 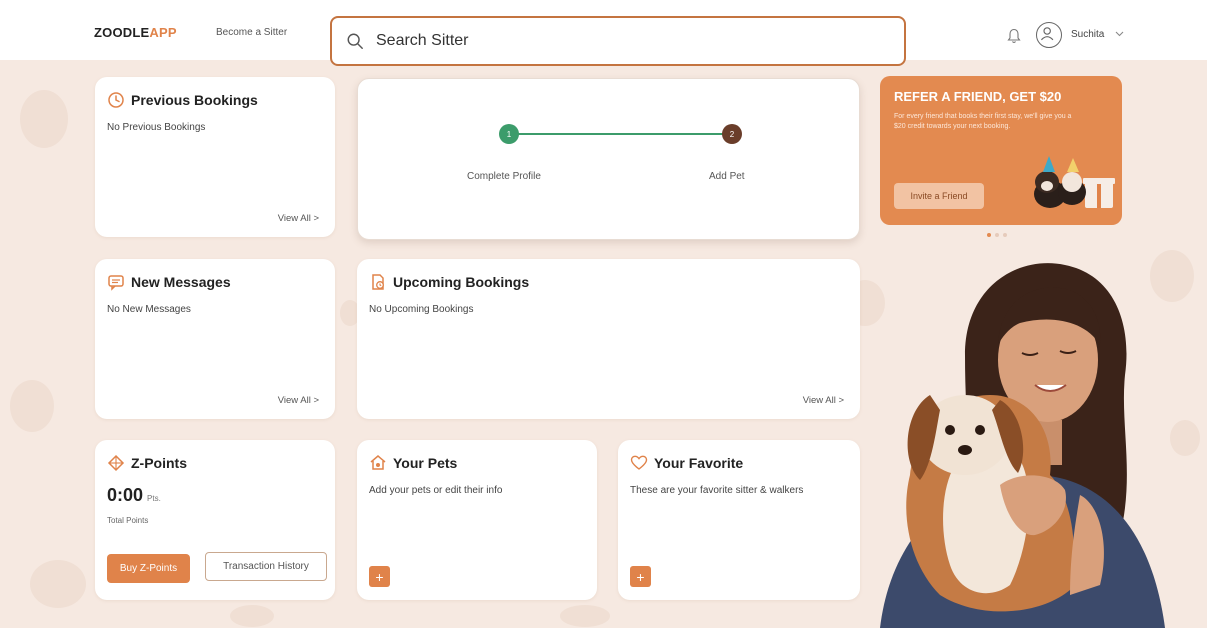 What do you see at coordinates (608, 159) in the screenshot?
I see `profile-progress-card` at bounding box center [608, 159].